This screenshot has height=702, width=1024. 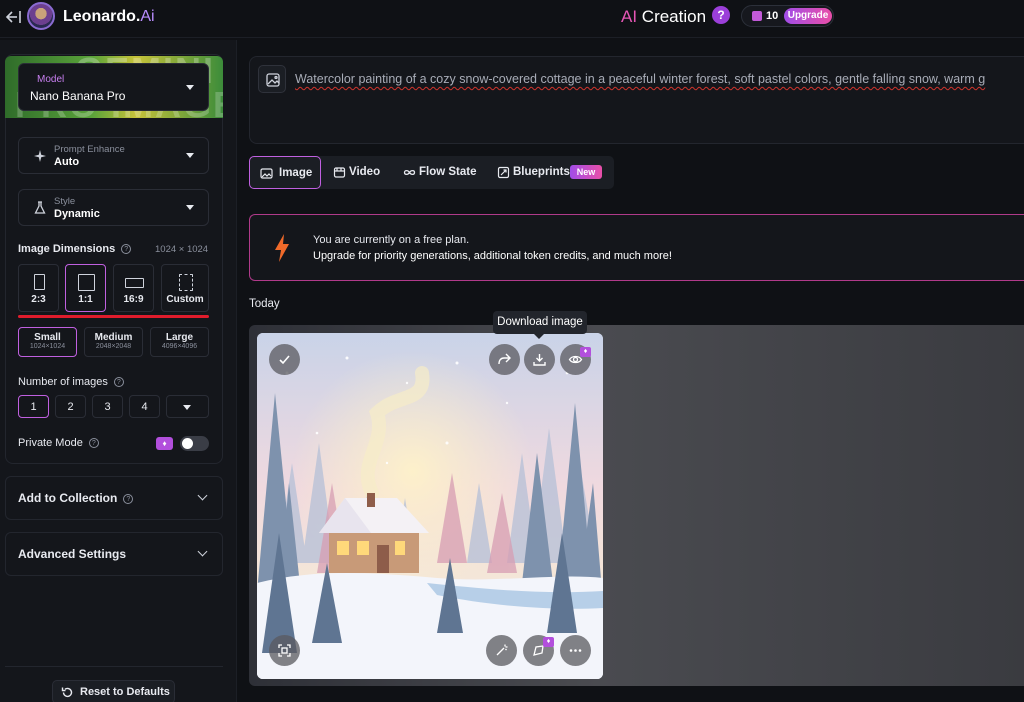 What do you see at coordinates (808, 16) in the screenshot?
I see `upgrade-button: Upgrade` at bounding box center [808, 16].